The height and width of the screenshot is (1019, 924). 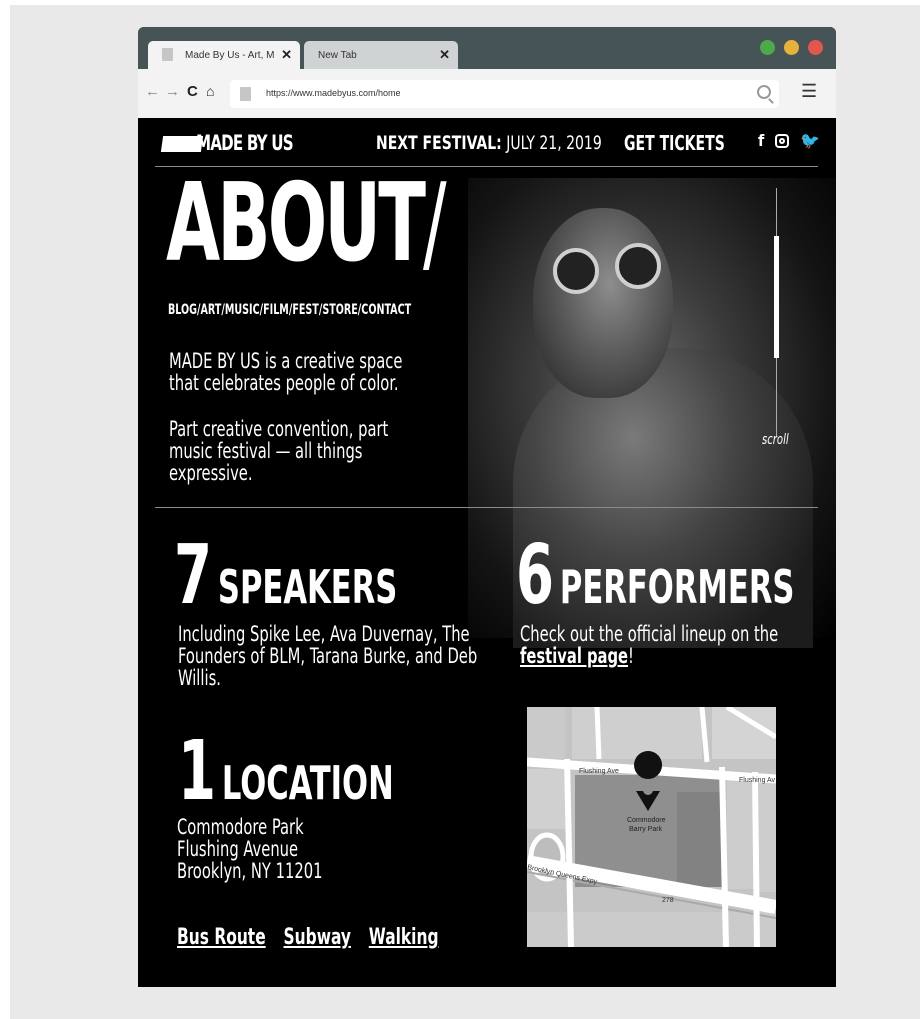 What do you see at coordinates (574, 656) in the screenshot?
I see `festival-page-link: festival page` at bounding box center [574, 656].